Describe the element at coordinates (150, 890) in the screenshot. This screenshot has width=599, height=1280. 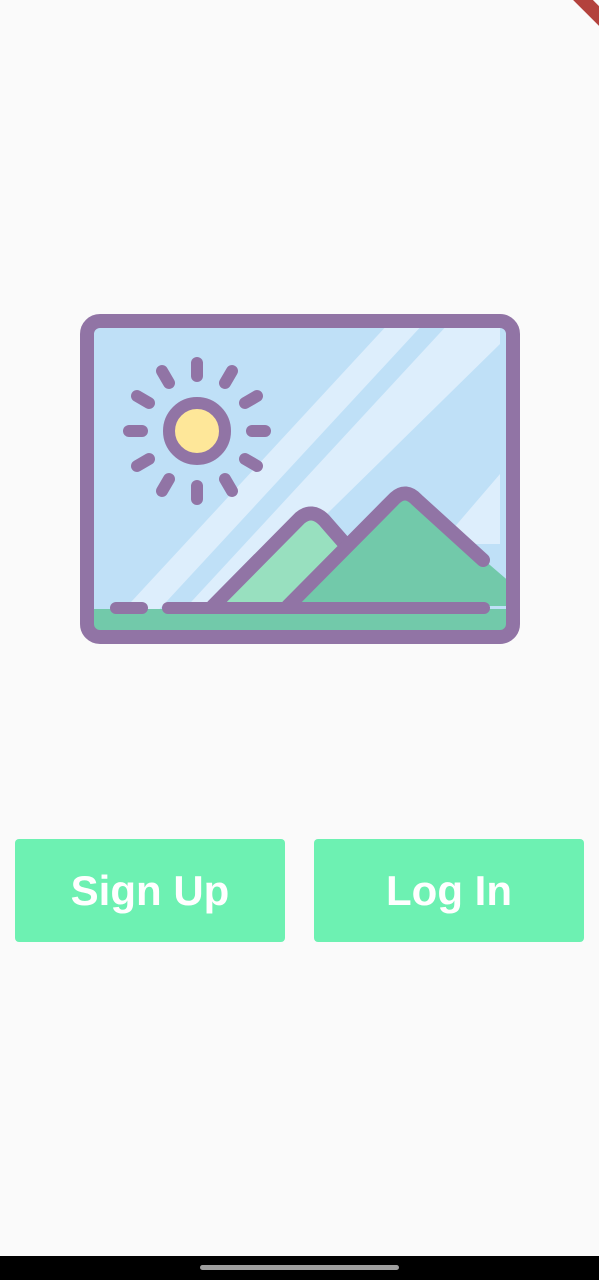
I see `sign-up-button: Sign Up` at that location.